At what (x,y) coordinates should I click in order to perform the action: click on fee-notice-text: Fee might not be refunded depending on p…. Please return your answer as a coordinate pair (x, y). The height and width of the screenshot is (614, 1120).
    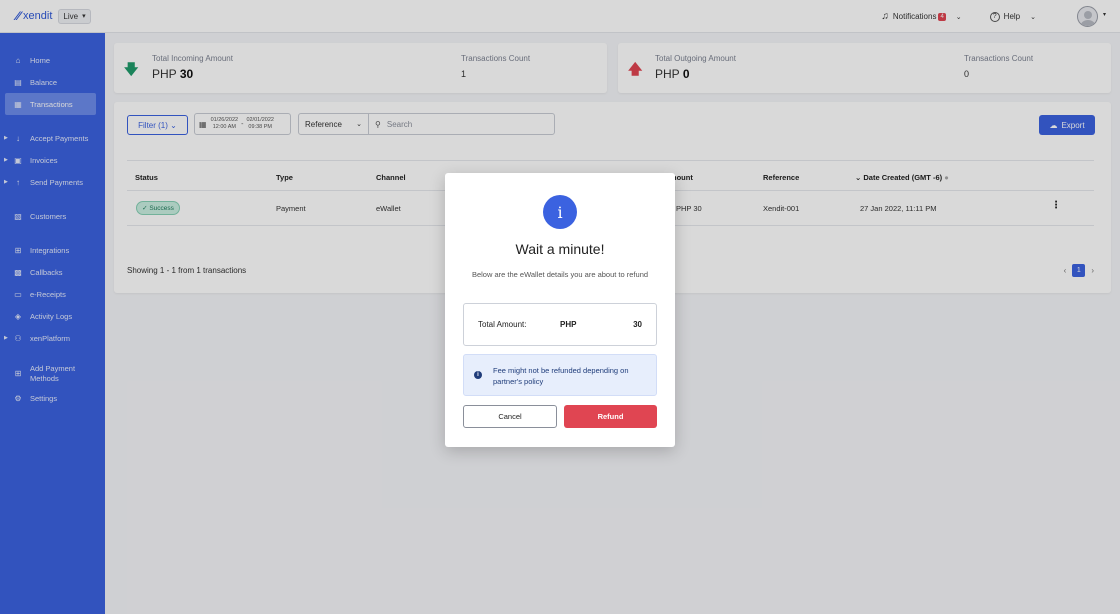
    Looking at the image, I should click on (561, 376).